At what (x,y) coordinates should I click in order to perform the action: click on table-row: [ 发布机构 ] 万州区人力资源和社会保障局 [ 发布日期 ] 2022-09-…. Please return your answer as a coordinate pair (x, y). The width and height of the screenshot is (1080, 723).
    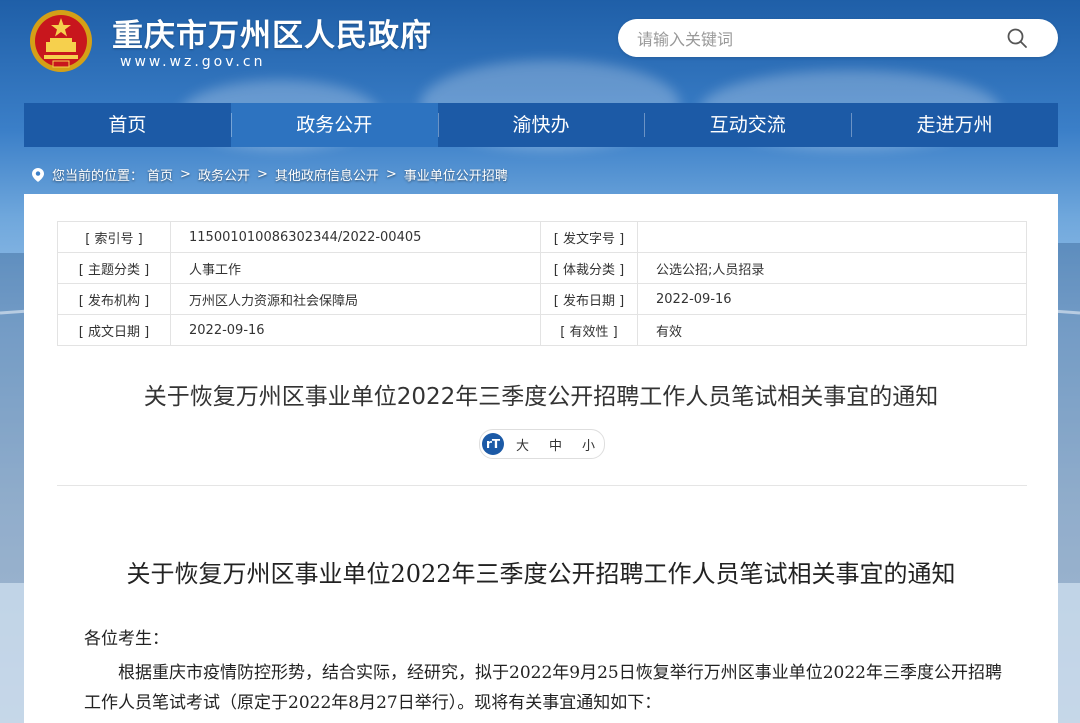
    Looking at the image, I should click on (542, 299).